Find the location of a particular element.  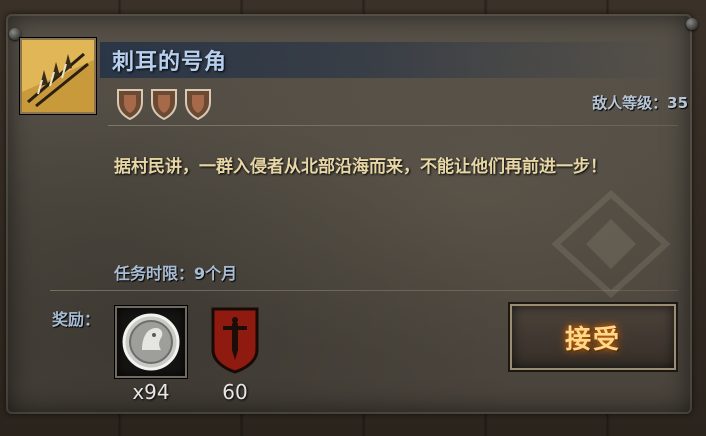

reward-label: 奖励： is located at coordinates (76, 319).